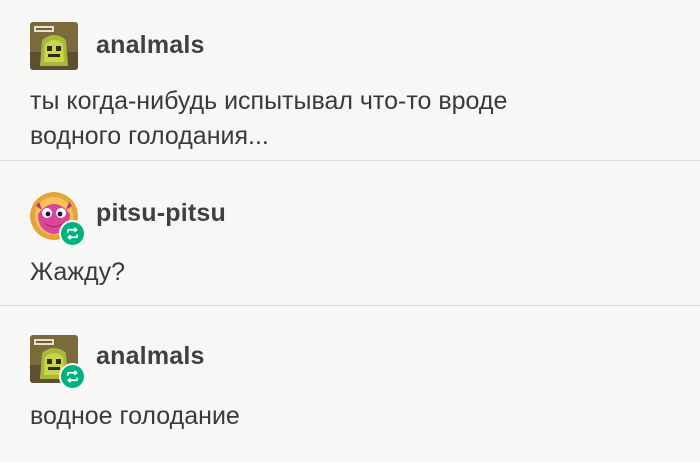 Image resolution: width=700 pixels, height=462 pixels. Describe the element at coordinates (135, 416) in the screenshot. I see `post-body-line: водное голодание` at that location.